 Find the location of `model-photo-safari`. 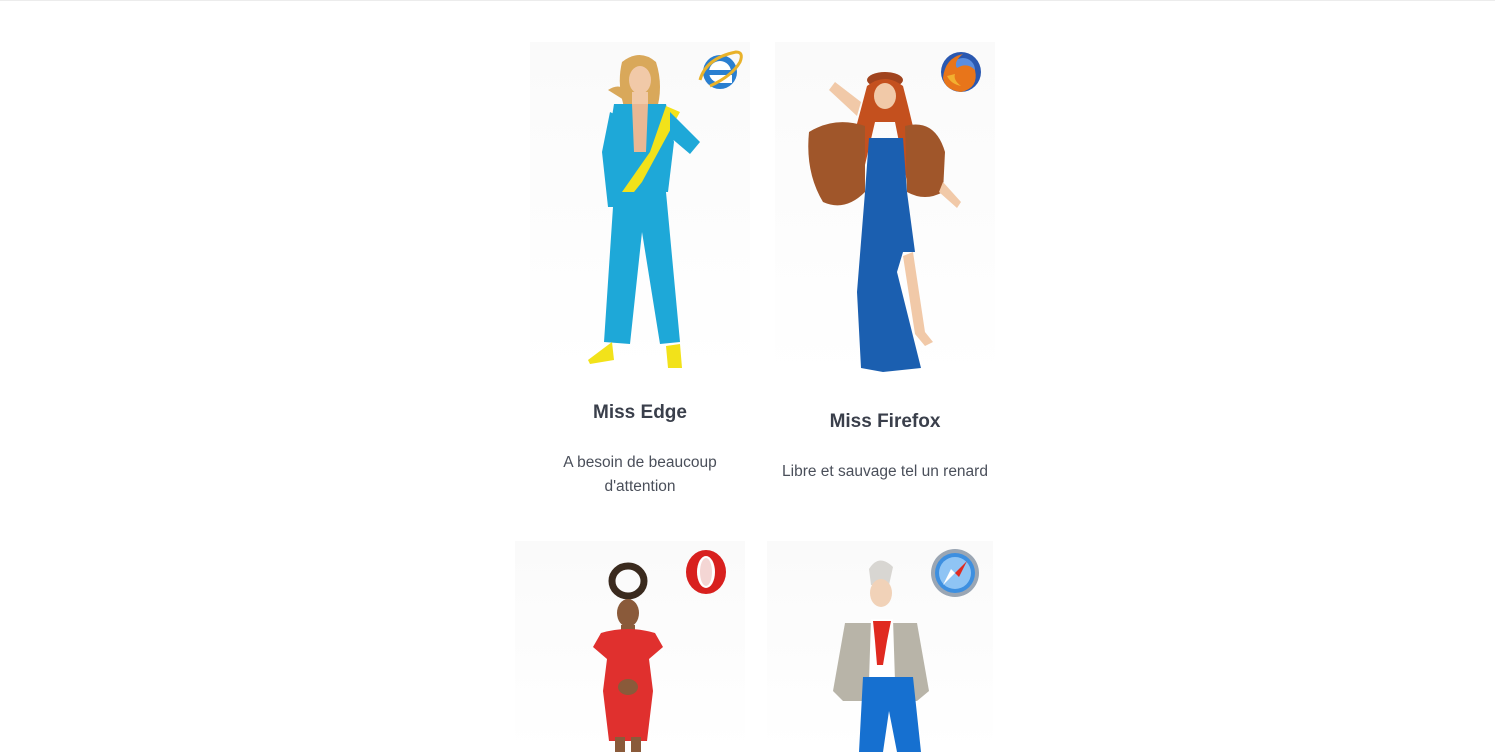

model-photo-safari is located at coordinates (880, 646).